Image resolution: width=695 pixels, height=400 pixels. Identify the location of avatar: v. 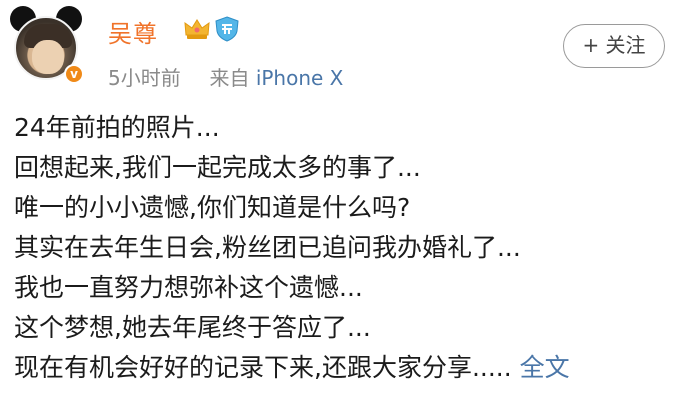
(46, 45).